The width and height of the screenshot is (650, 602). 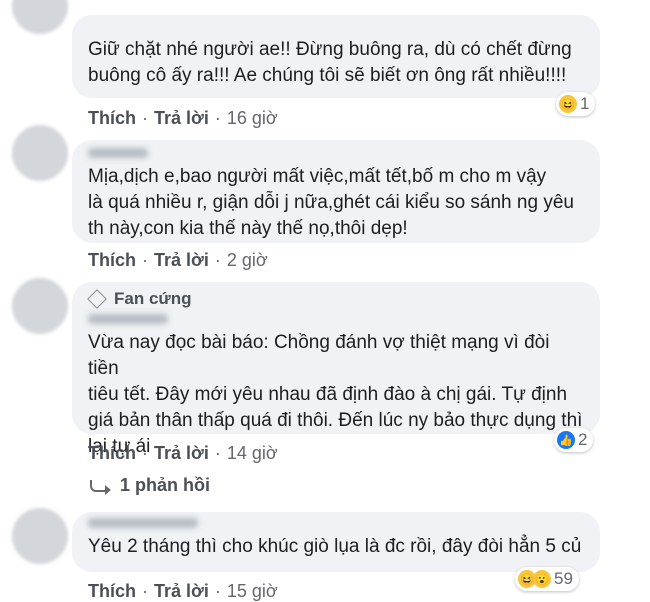 What do you see at coordinates (252, 453) in the screenshot?
I see `timestamp: 14 giờ` at bounding box center [252, 453].